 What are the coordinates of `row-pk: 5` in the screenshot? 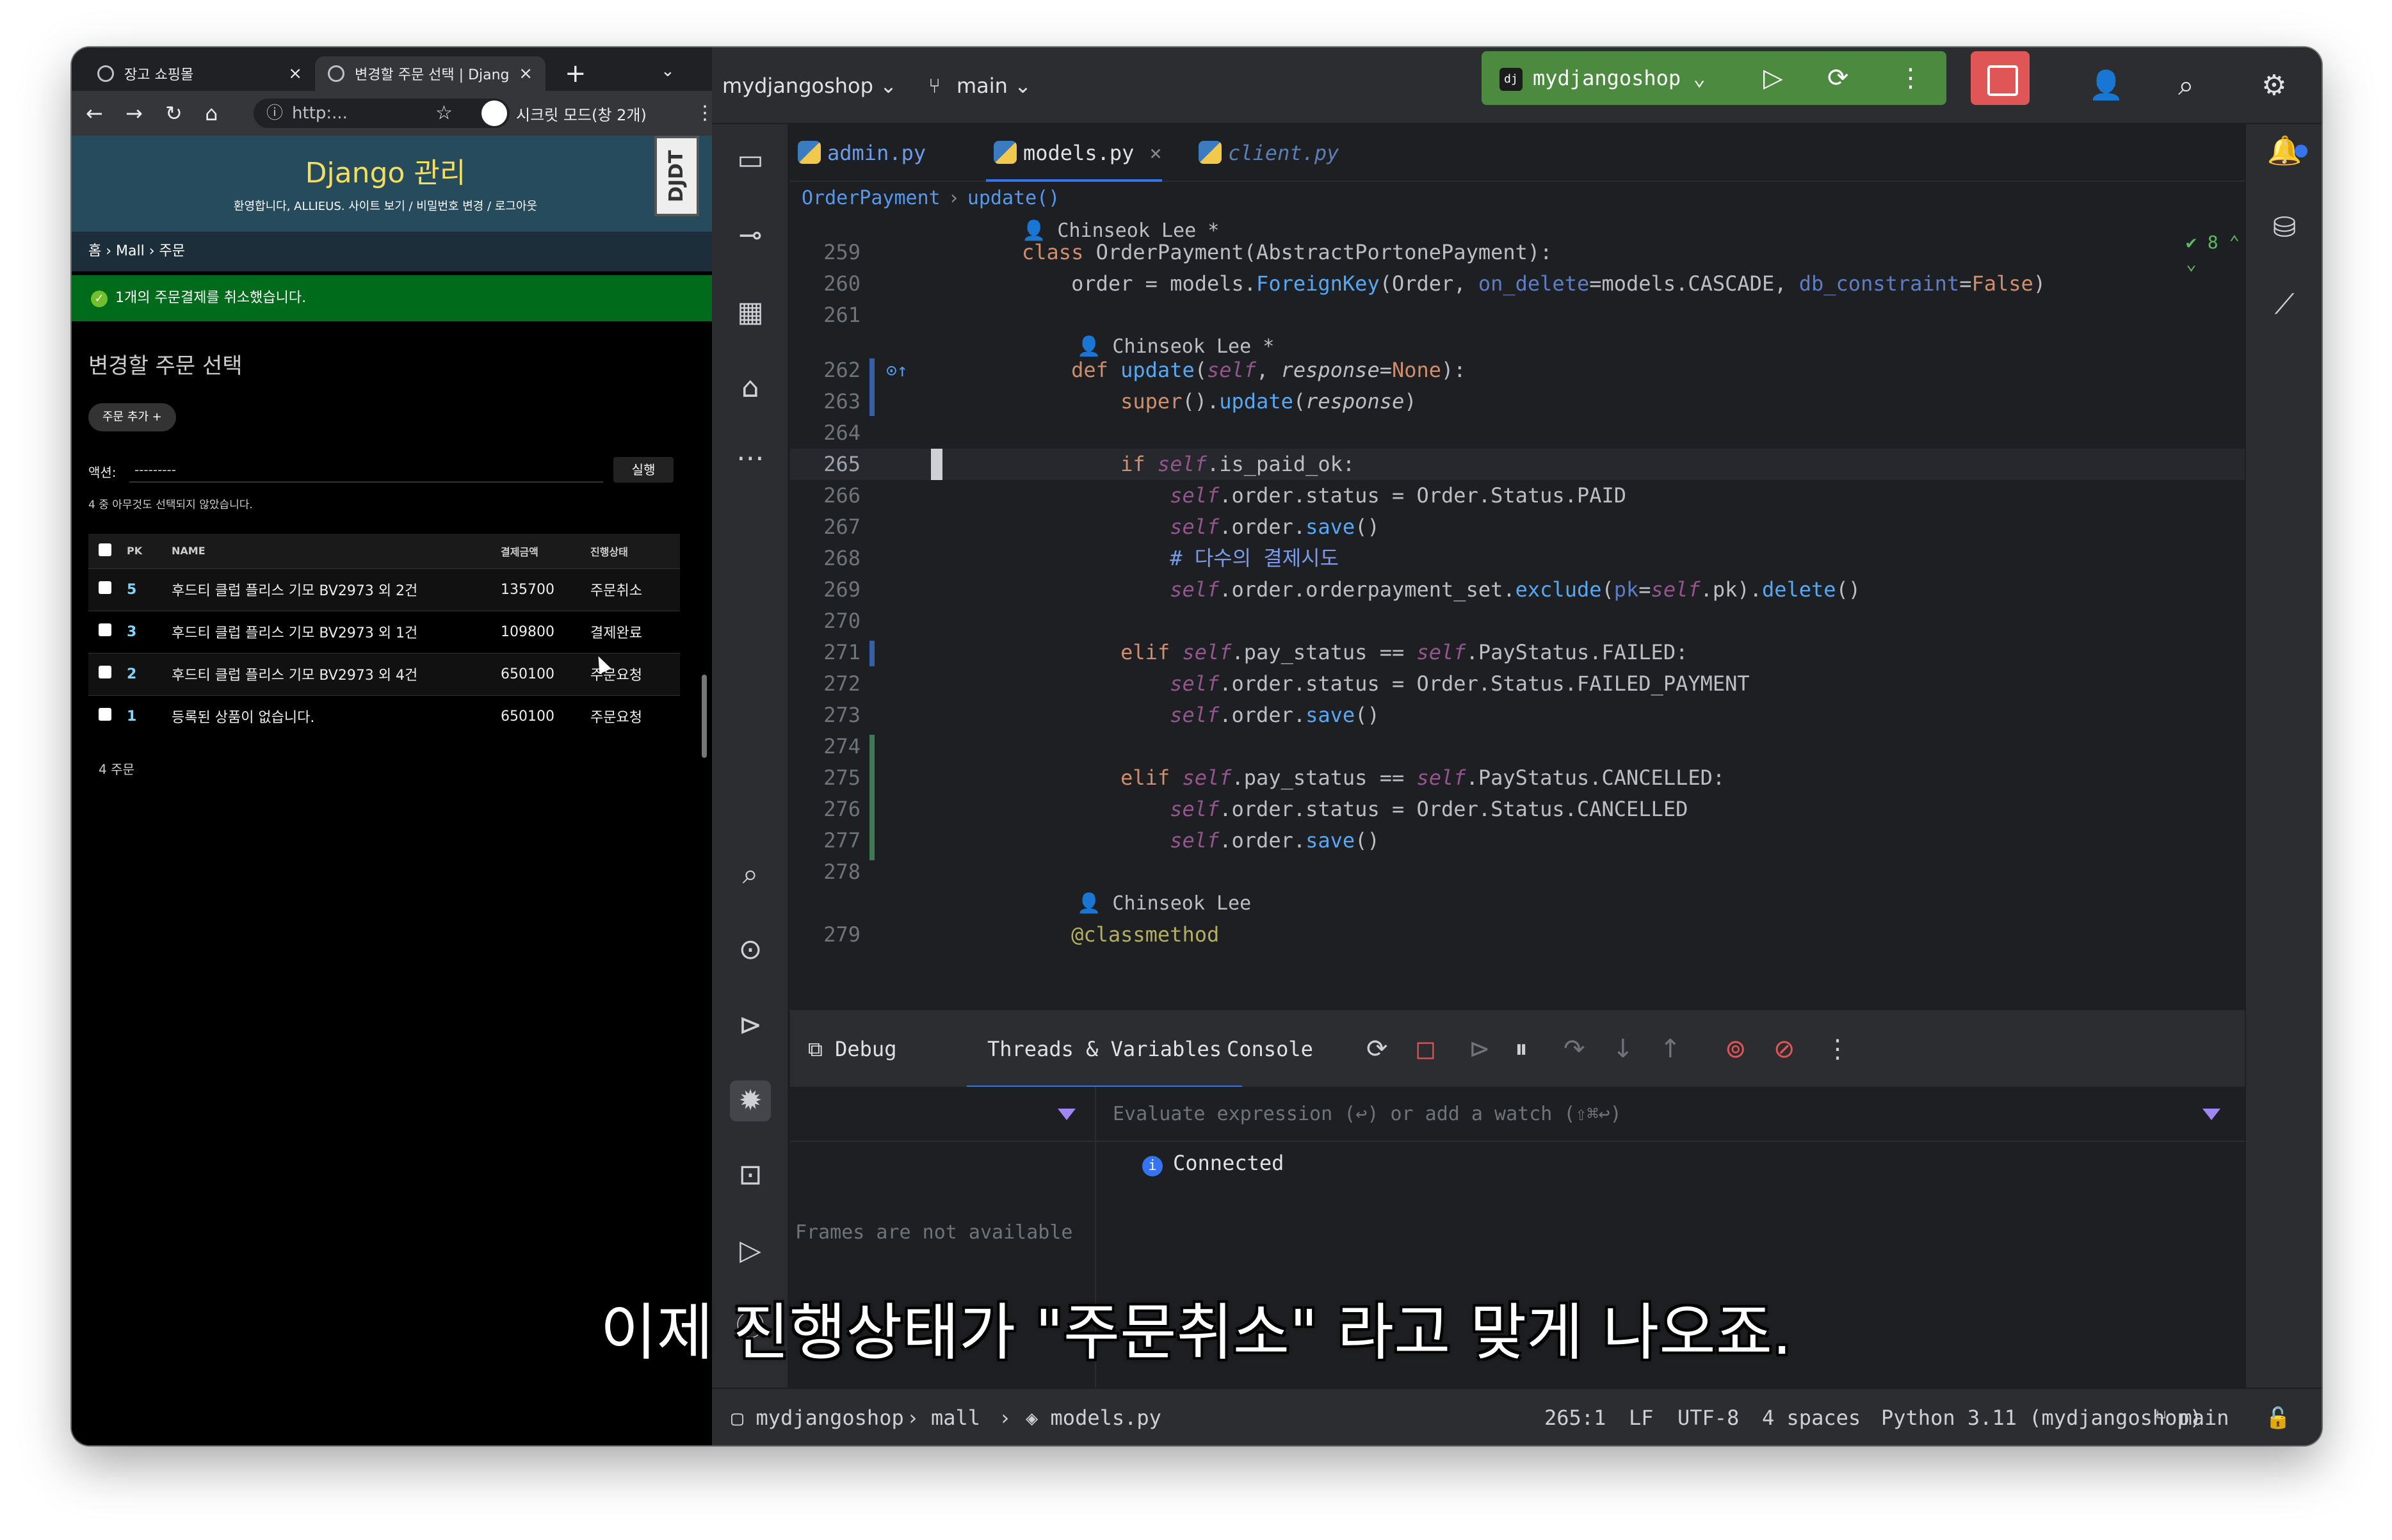 It's located at (149, 589).